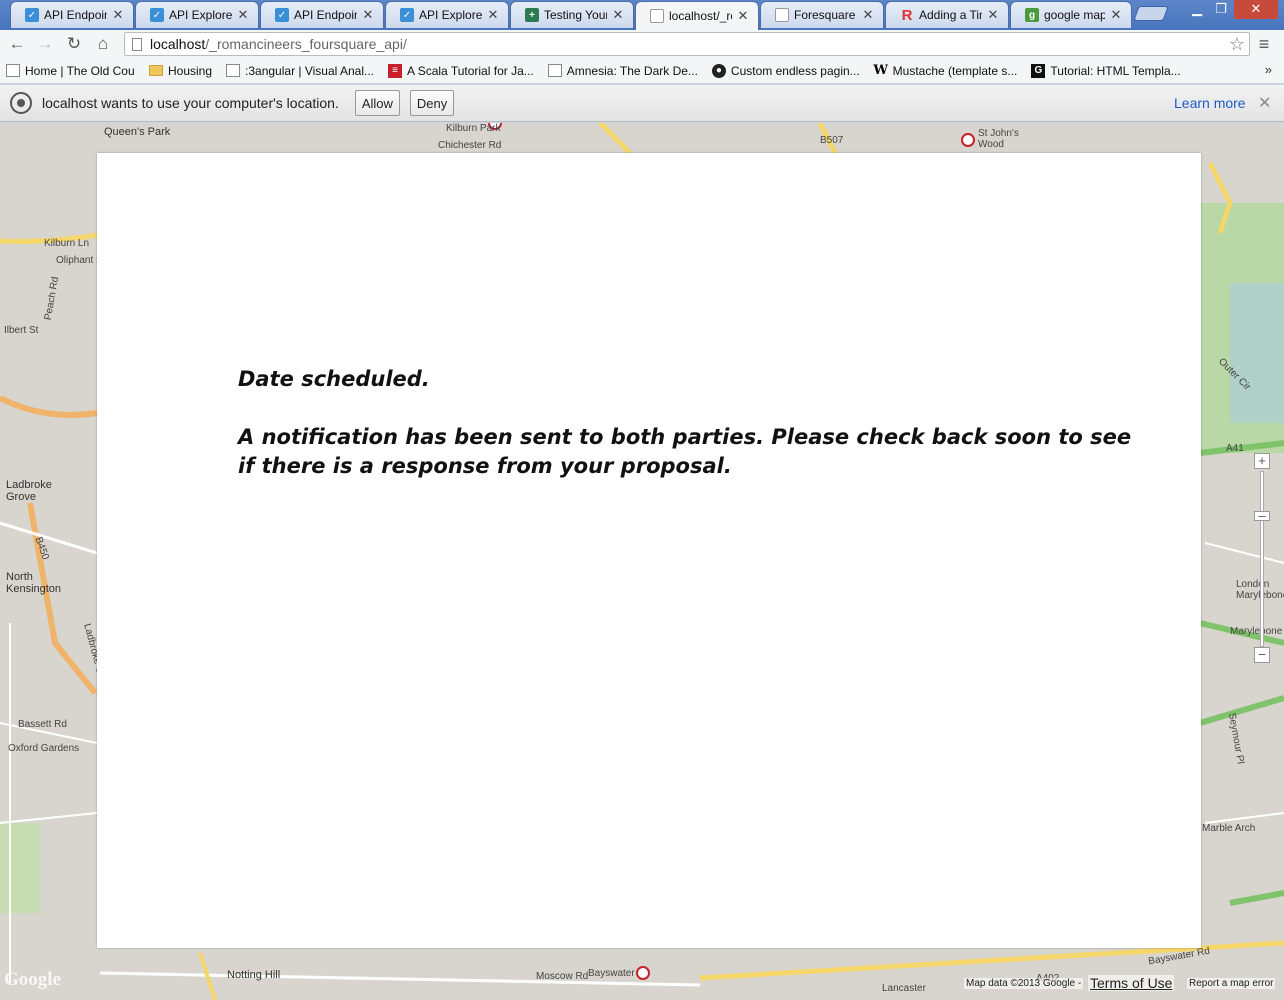  I want to click on zoom-slider-track, so click(1262, 559).